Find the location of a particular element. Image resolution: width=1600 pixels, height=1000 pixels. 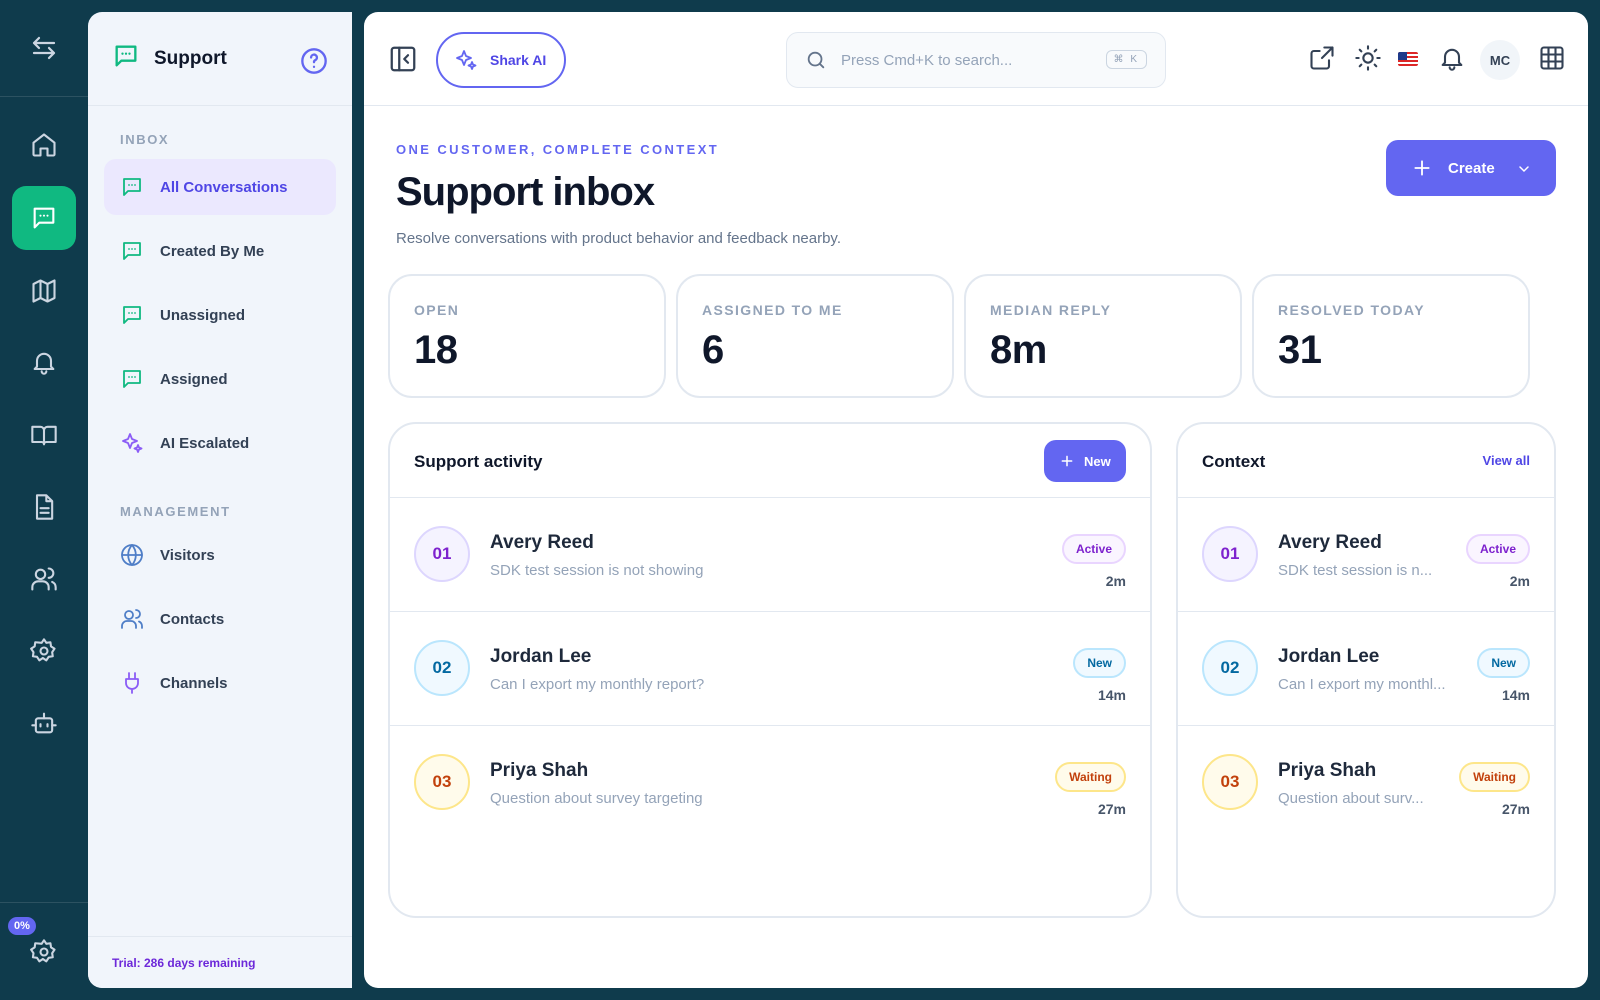

stat-value: 18 is located at coordinates (436, 350).